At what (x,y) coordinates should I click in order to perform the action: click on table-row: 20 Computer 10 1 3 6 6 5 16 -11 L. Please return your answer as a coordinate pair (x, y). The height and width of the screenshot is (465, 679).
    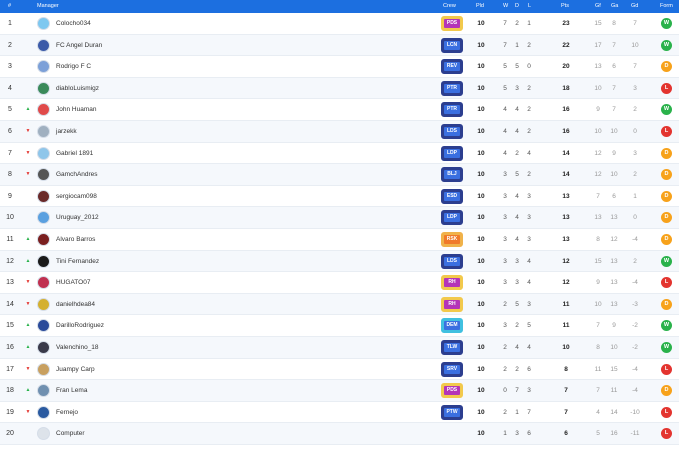
    Looking at the image, I should click on (339, 434).